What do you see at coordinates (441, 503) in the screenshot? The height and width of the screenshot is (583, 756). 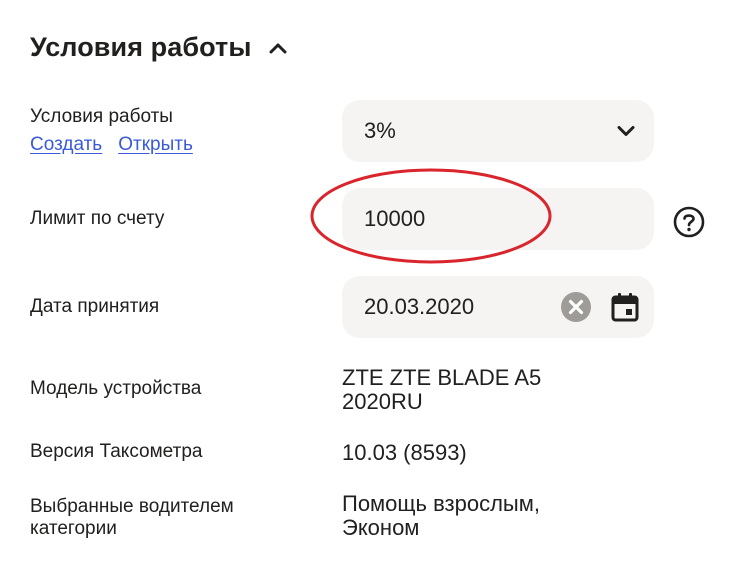 I see `categories-value-line1: Помощь взрослым,` at bounding box center [441, 503].